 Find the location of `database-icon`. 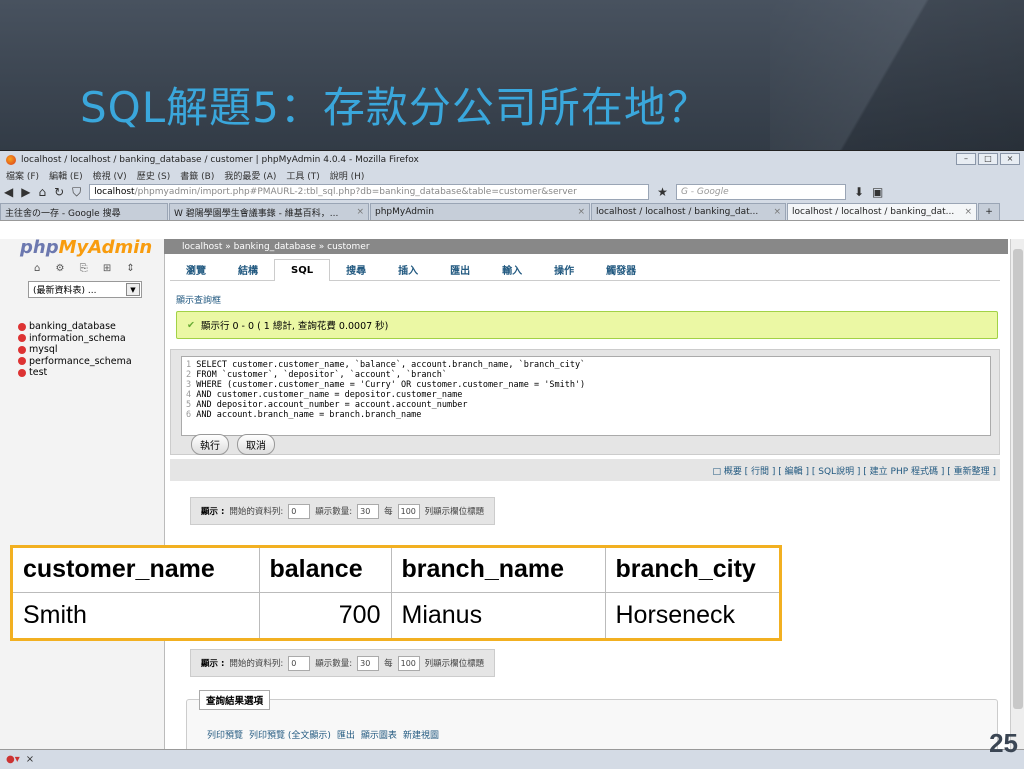

database-icon is located at coordinates (22, 326).